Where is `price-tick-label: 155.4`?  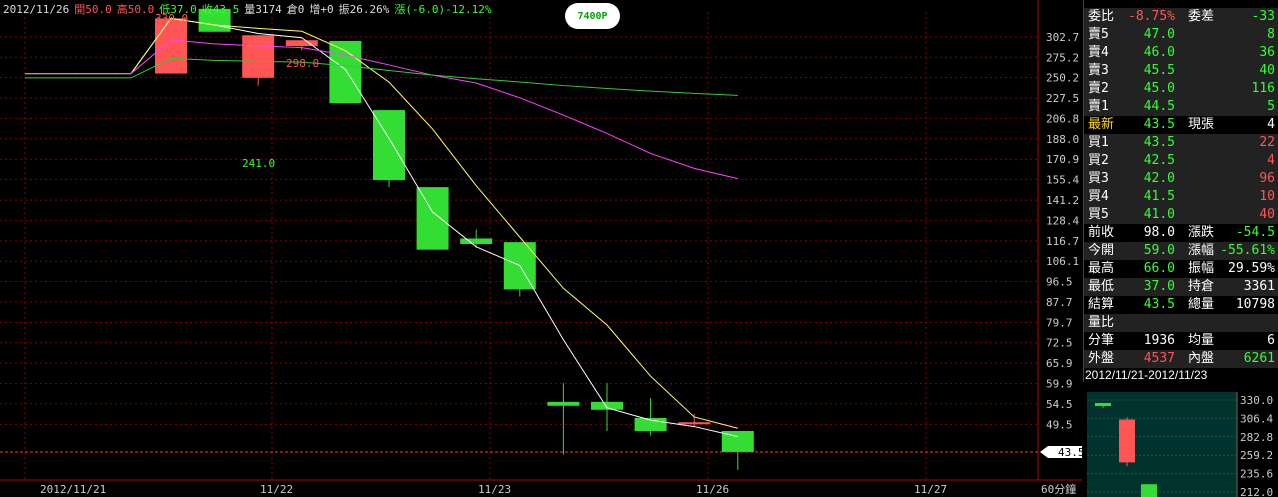
price-tick-label: 155.4 is located at coordinates (1062, 180).